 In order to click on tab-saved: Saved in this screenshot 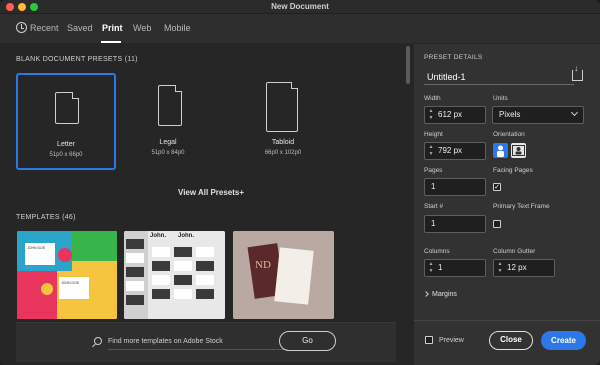, I will do `click(80, 28)`.